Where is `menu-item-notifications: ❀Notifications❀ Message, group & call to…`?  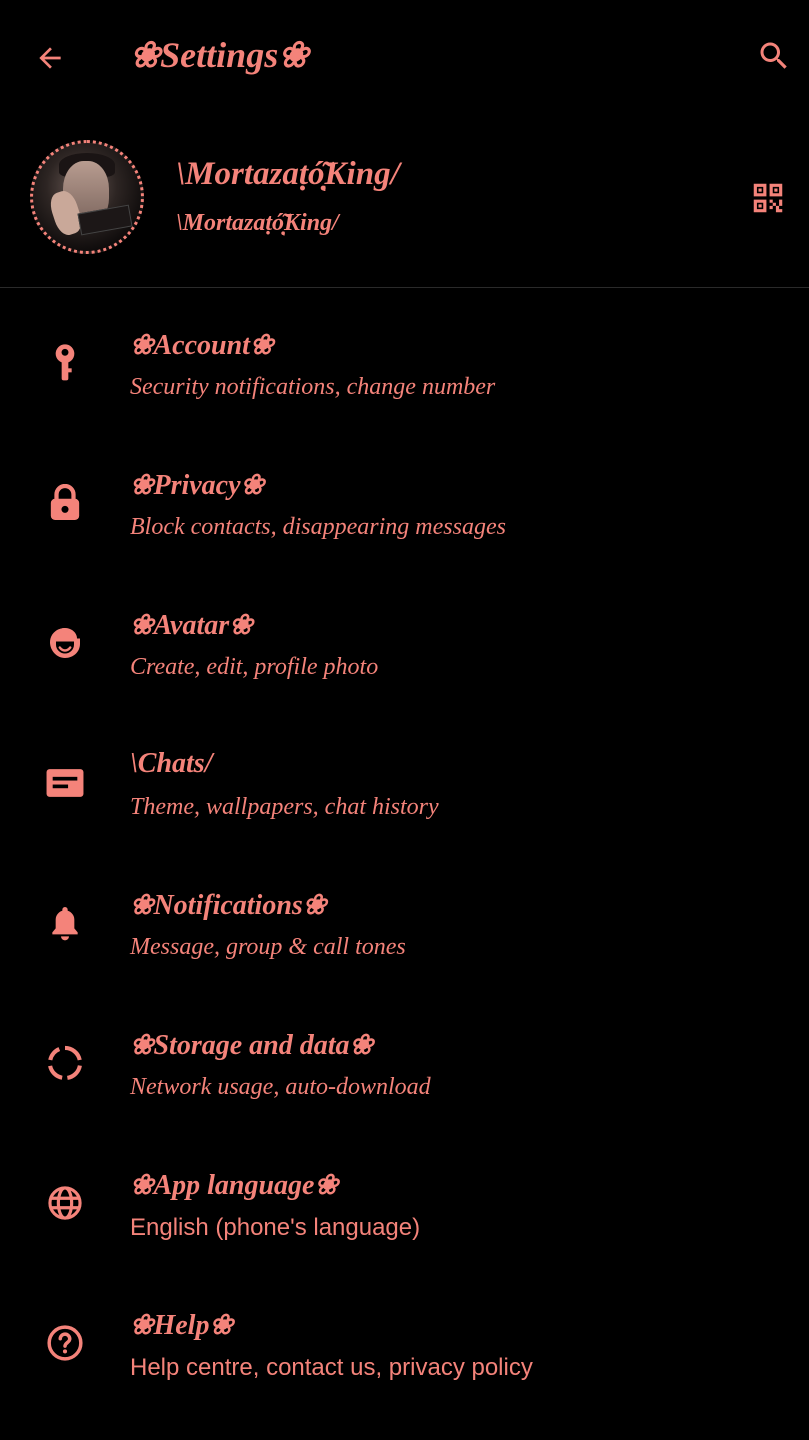
menu-item-notifications: ❀Notifications❀ Message, group & call to… is located at coordinates (404, 930).